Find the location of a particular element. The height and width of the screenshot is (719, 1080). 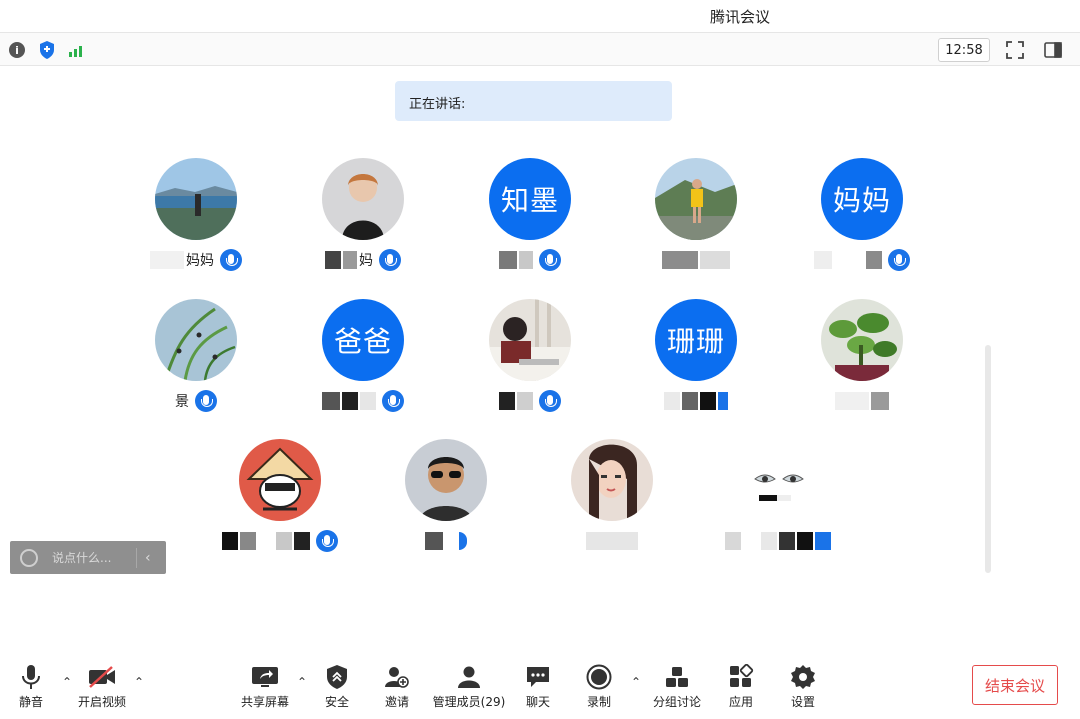

participant-name: 景 is located at coordinates (196, 401).